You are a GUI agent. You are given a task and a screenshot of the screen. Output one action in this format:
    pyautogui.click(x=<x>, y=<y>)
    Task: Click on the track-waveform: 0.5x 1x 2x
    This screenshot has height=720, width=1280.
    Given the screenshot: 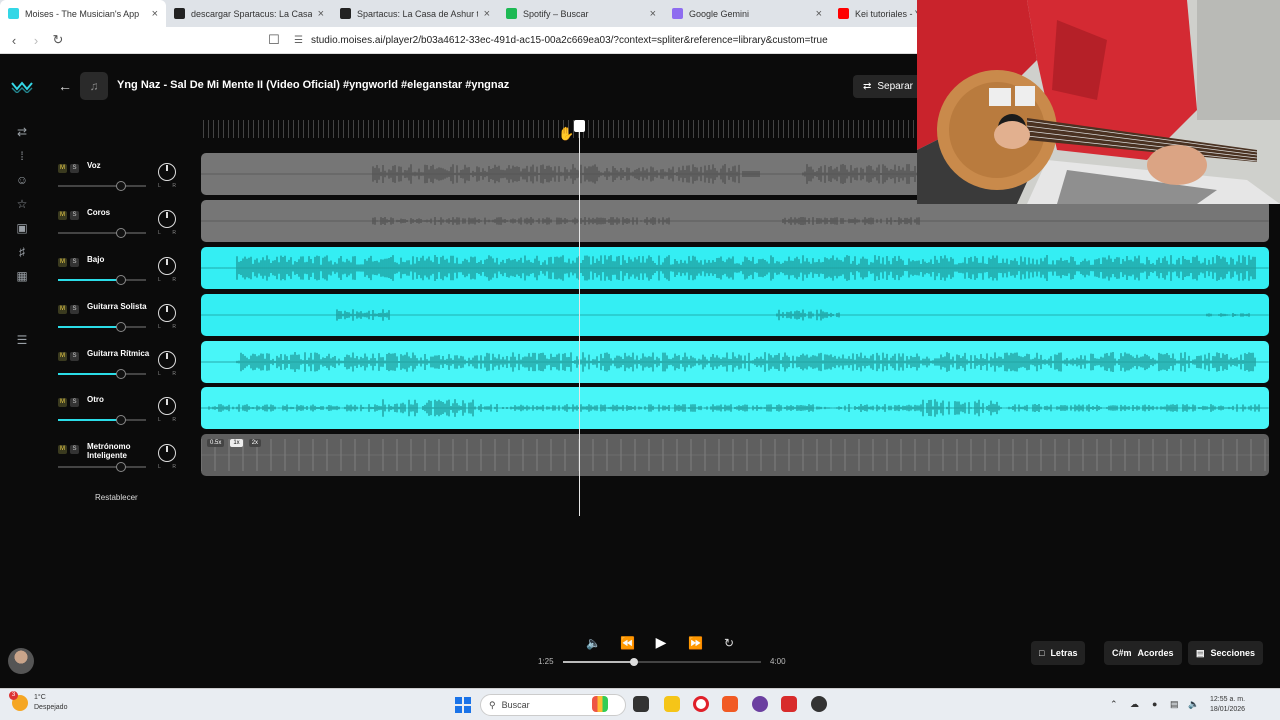 What is the action you would take?
    pyautogui.click(x=735, y=455)
    